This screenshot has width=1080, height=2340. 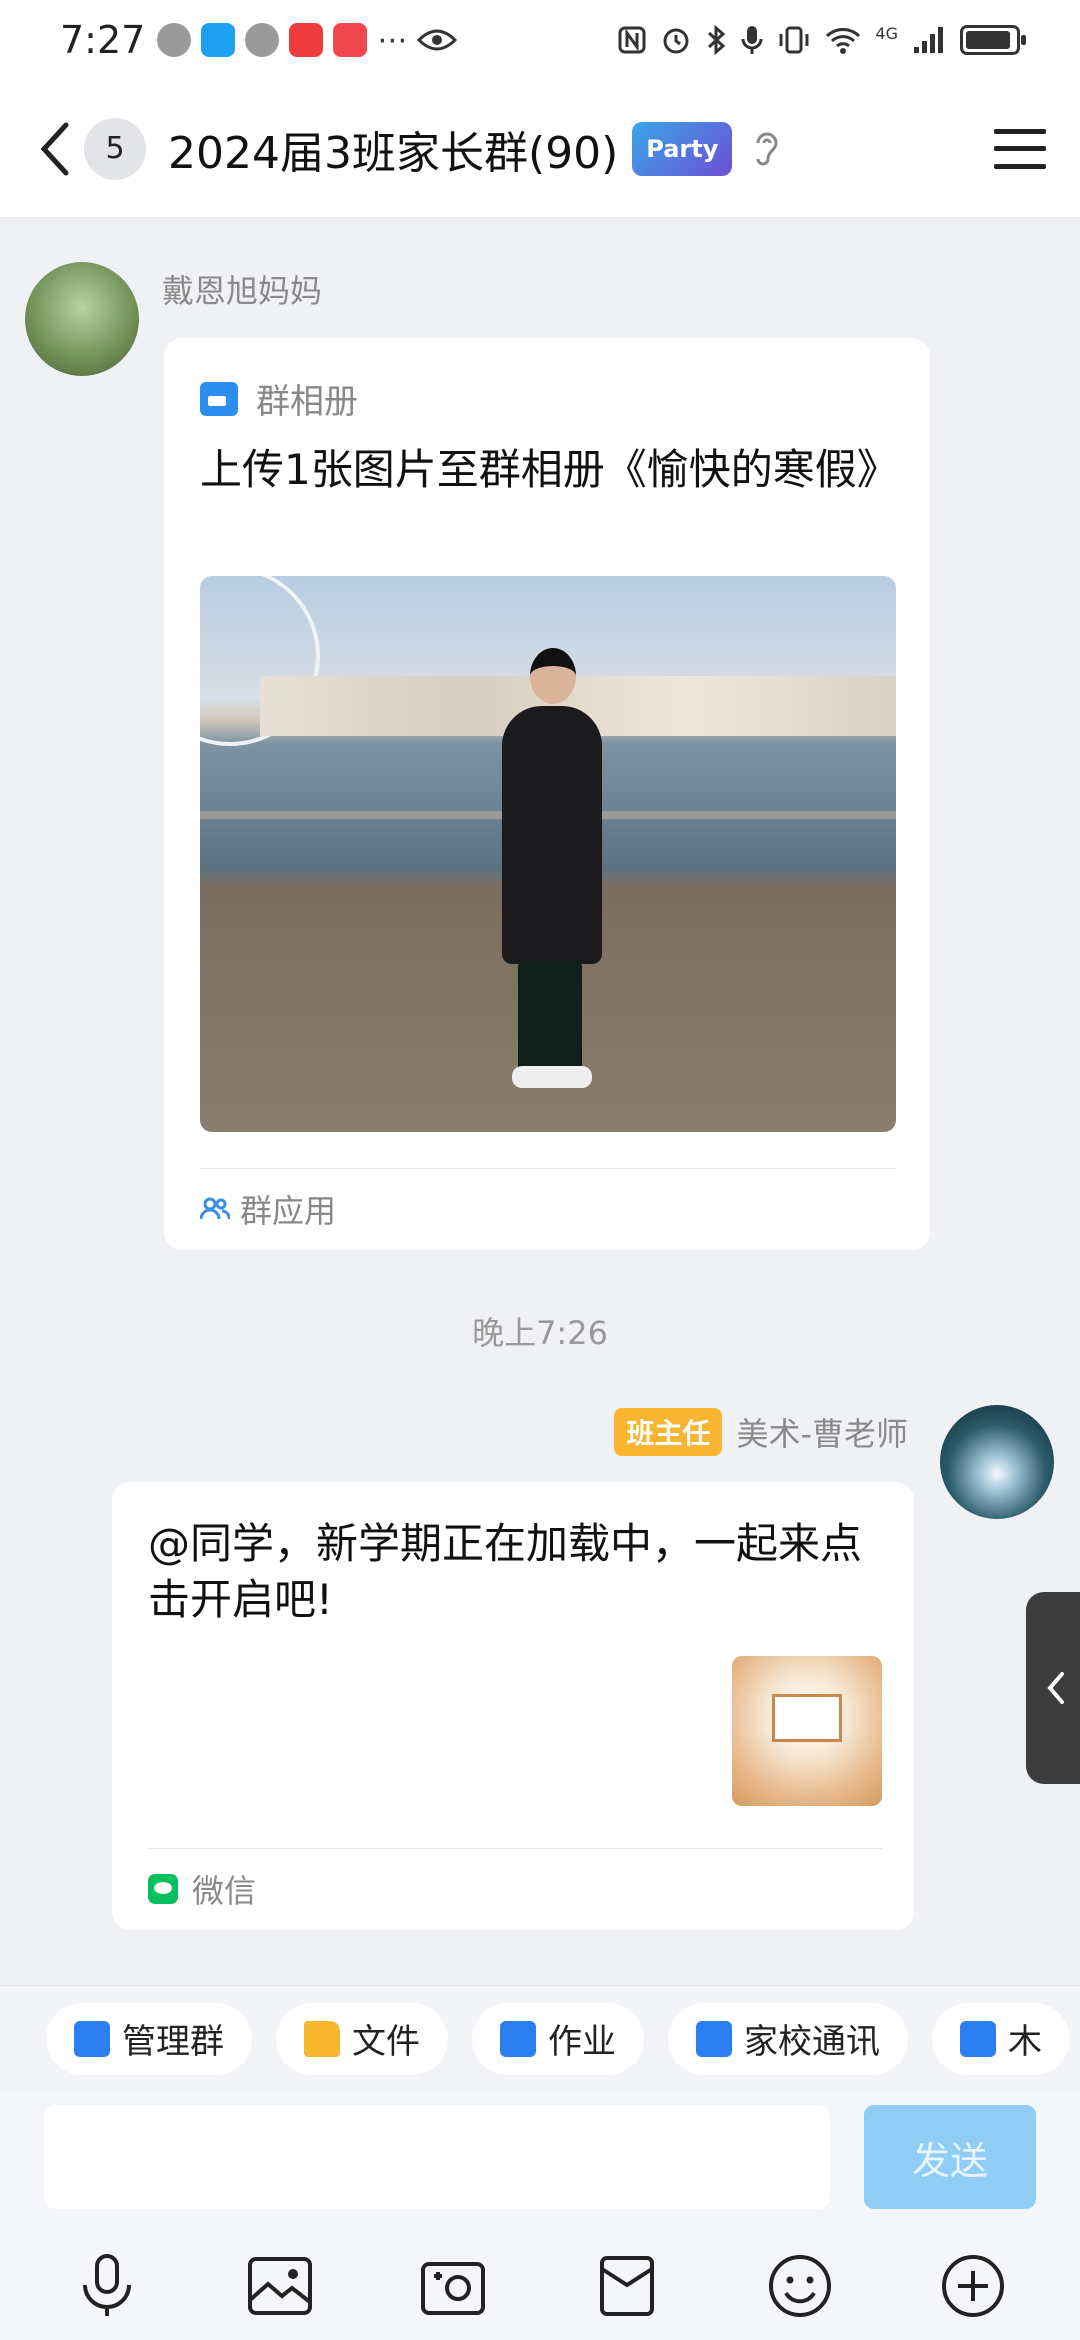 I want to click on battery-icon, so click(x=993, y=40).